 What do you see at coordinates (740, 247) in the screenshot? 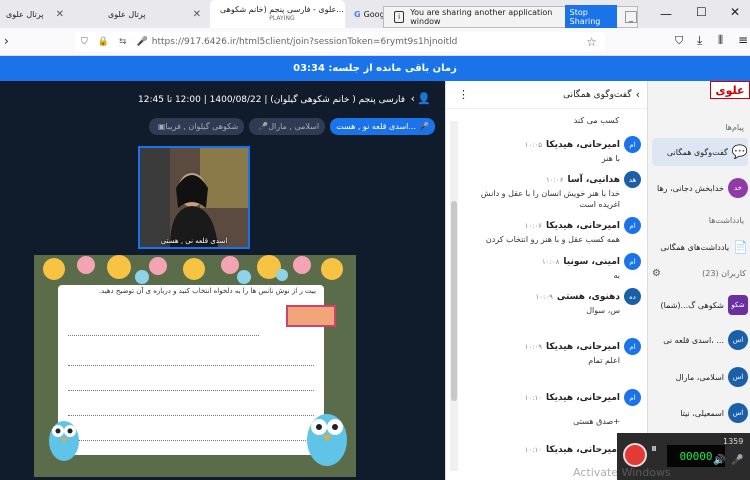
I see `notes-icon: 📄` at bounding box center [740, 247].